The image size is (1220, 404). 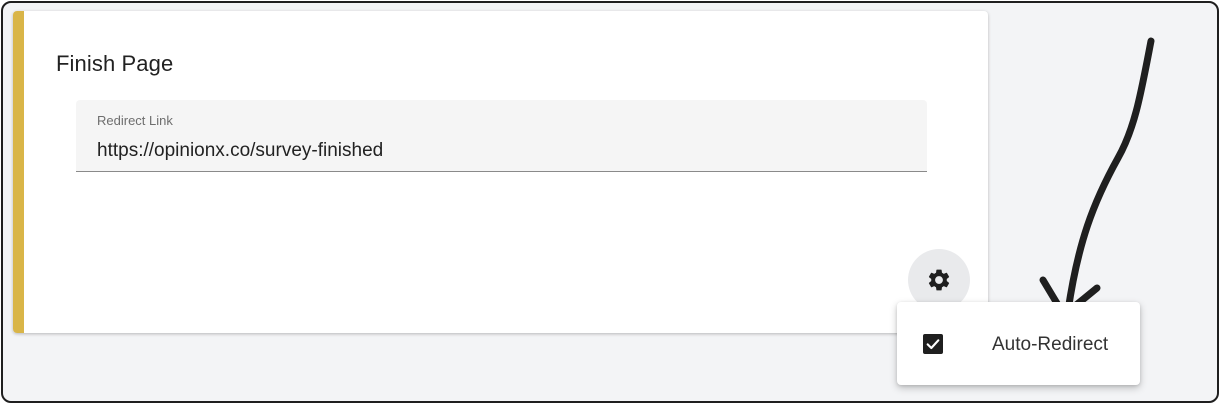 I want to click on redirect-link-field: Redirect Link, so click(x=501, y=136).